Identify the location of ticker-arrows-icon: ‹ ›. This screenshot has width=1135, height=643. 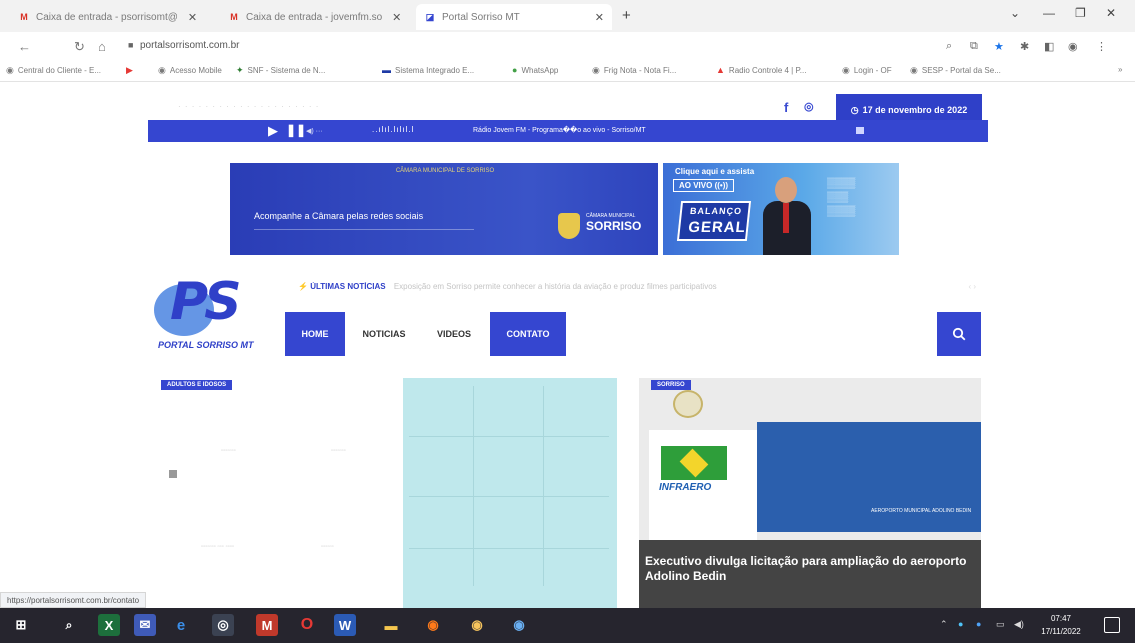
(972, 286).